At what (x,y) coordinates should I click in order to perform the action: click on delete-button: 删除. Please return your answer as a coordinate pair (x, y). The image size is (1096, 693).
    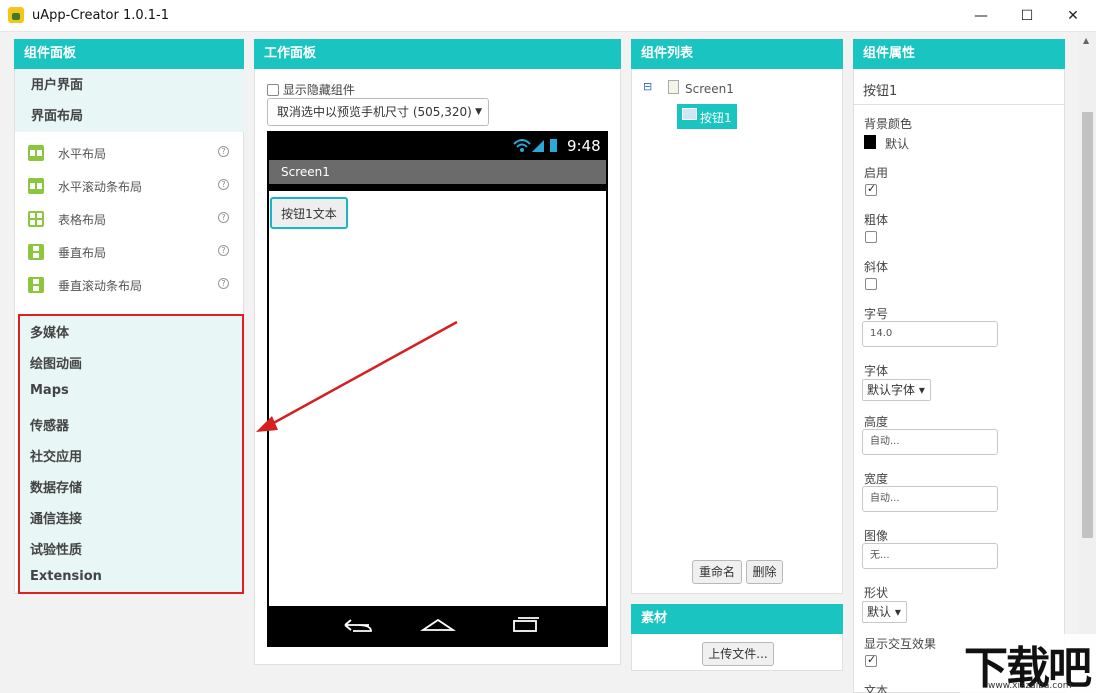
    Looking at the image, I should click on (764, 572).